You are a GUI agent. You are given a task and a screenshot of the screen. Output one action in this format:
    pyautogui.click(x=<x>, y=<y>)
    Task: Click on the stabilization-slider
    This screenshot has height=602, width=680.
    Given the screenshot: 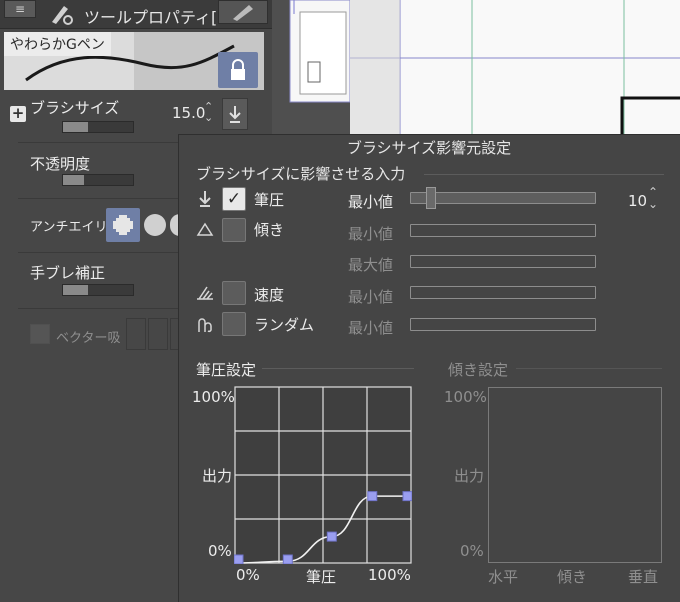 What is the action you would take?
    pyautogui.click(x=98, y=290)
    